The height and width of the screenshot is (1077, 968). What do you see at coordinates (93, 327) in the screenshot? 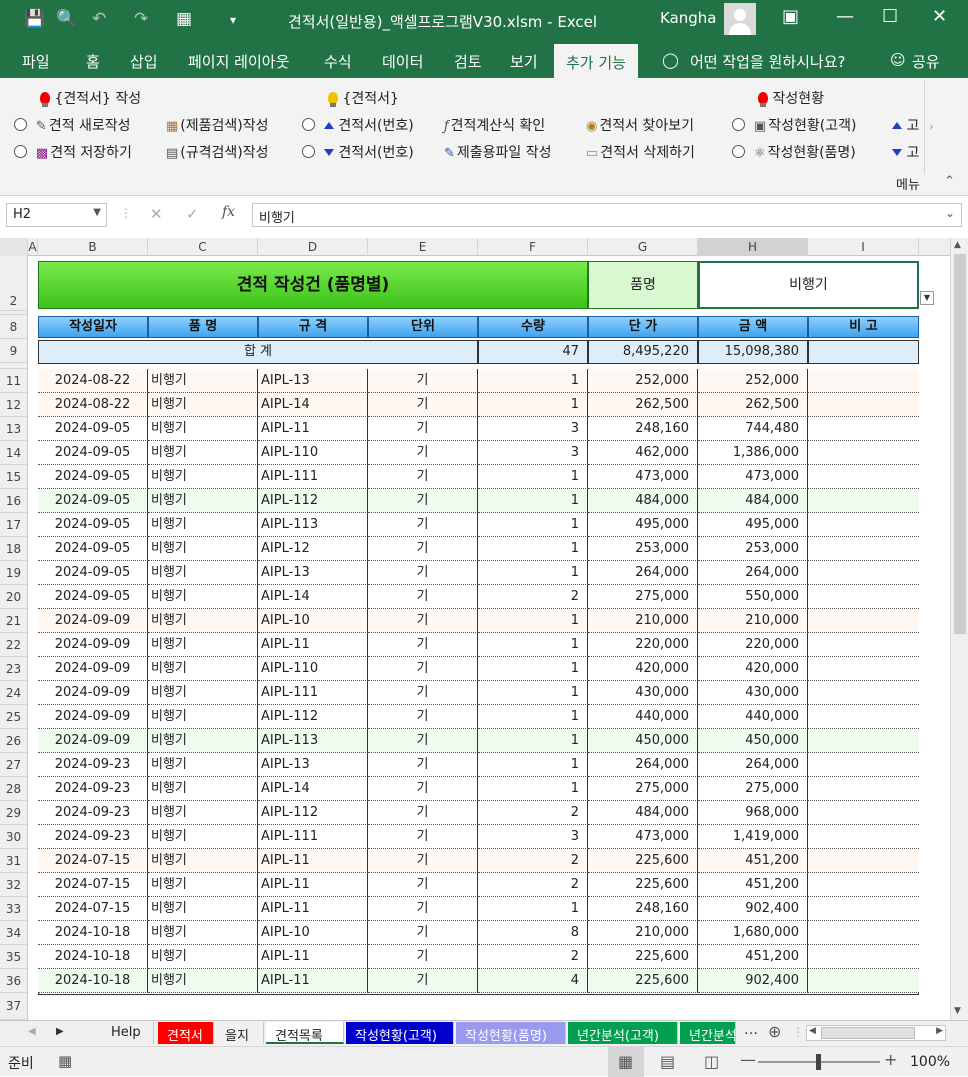
I see `column-title: 작성일자` at bounding box center [93, 327].